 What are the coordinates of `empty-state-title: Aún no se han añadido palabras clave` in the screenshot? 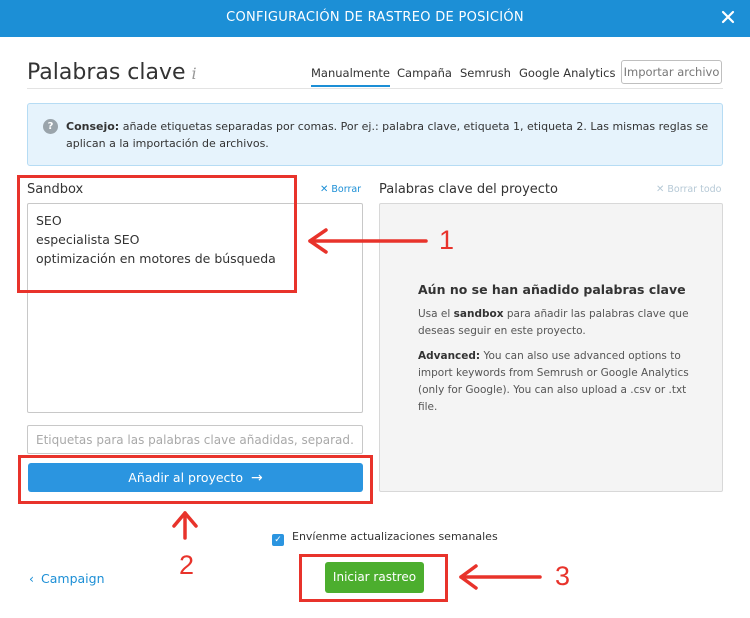 It's located at (552, 289).